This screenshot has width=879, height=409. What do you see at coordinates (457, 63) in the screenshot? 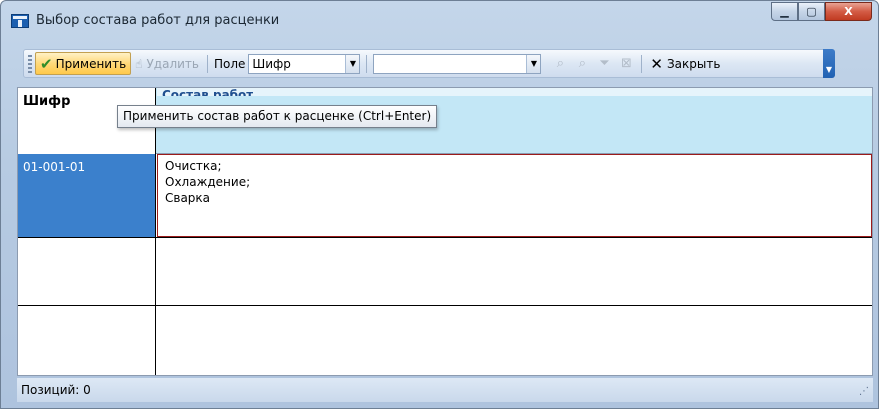
I see `search-combo: ▼` at bounding box center [457, 63].